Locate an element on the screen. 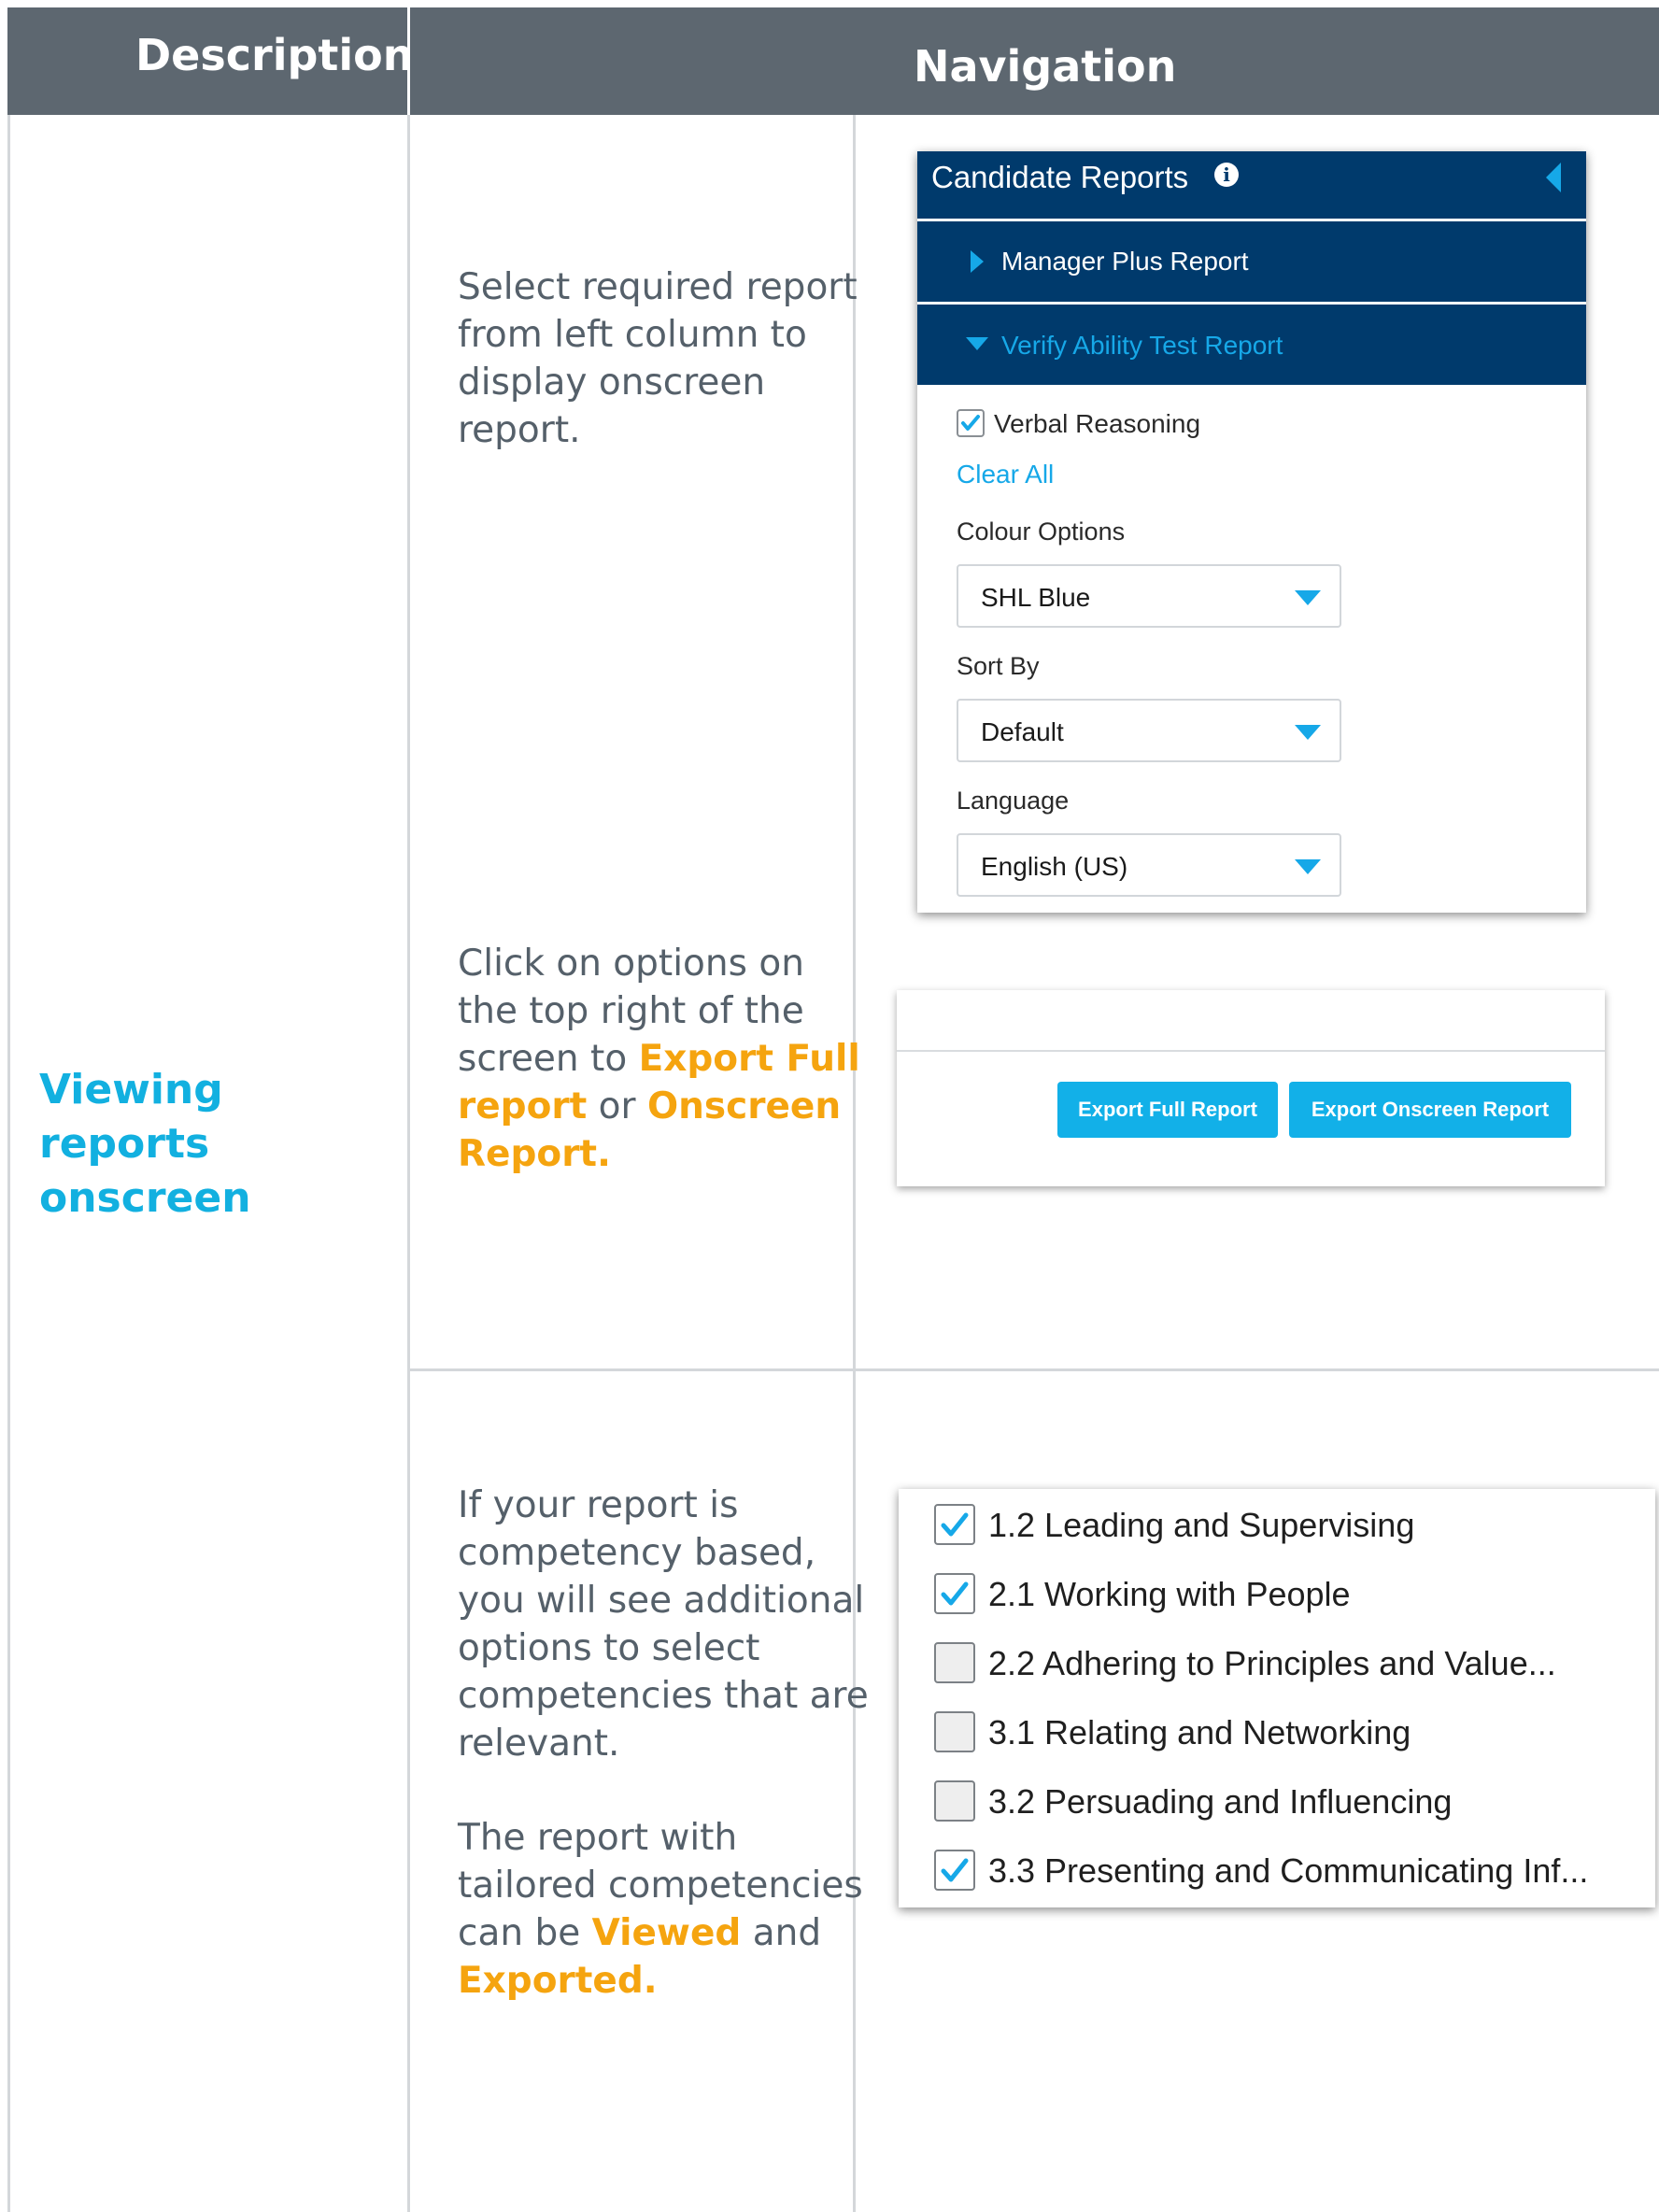 The image size is (1659, 2212). competency-label: 3.1 Relating and Networking is located at coordinates (1199, 1732).